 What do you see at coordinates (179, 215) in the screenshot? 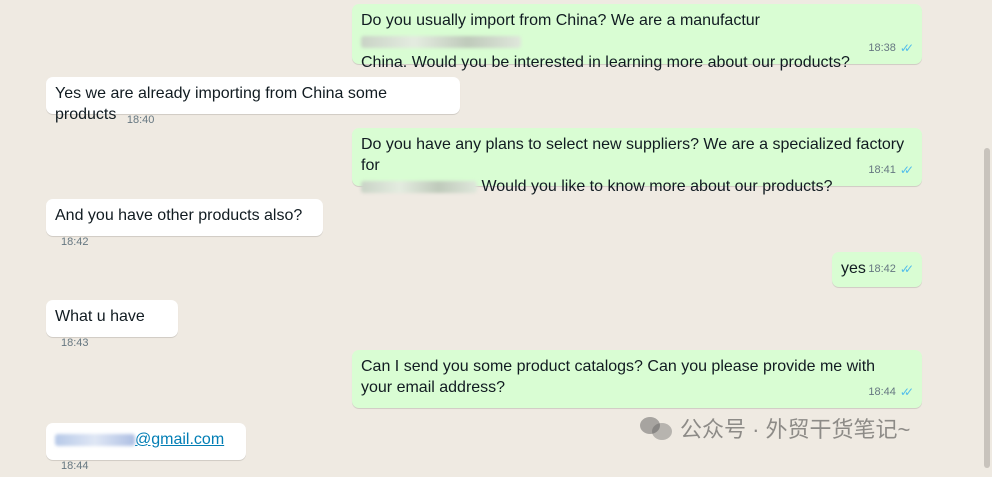
I see `message-text: And you have other products also?` at bounding box center [179, 215].